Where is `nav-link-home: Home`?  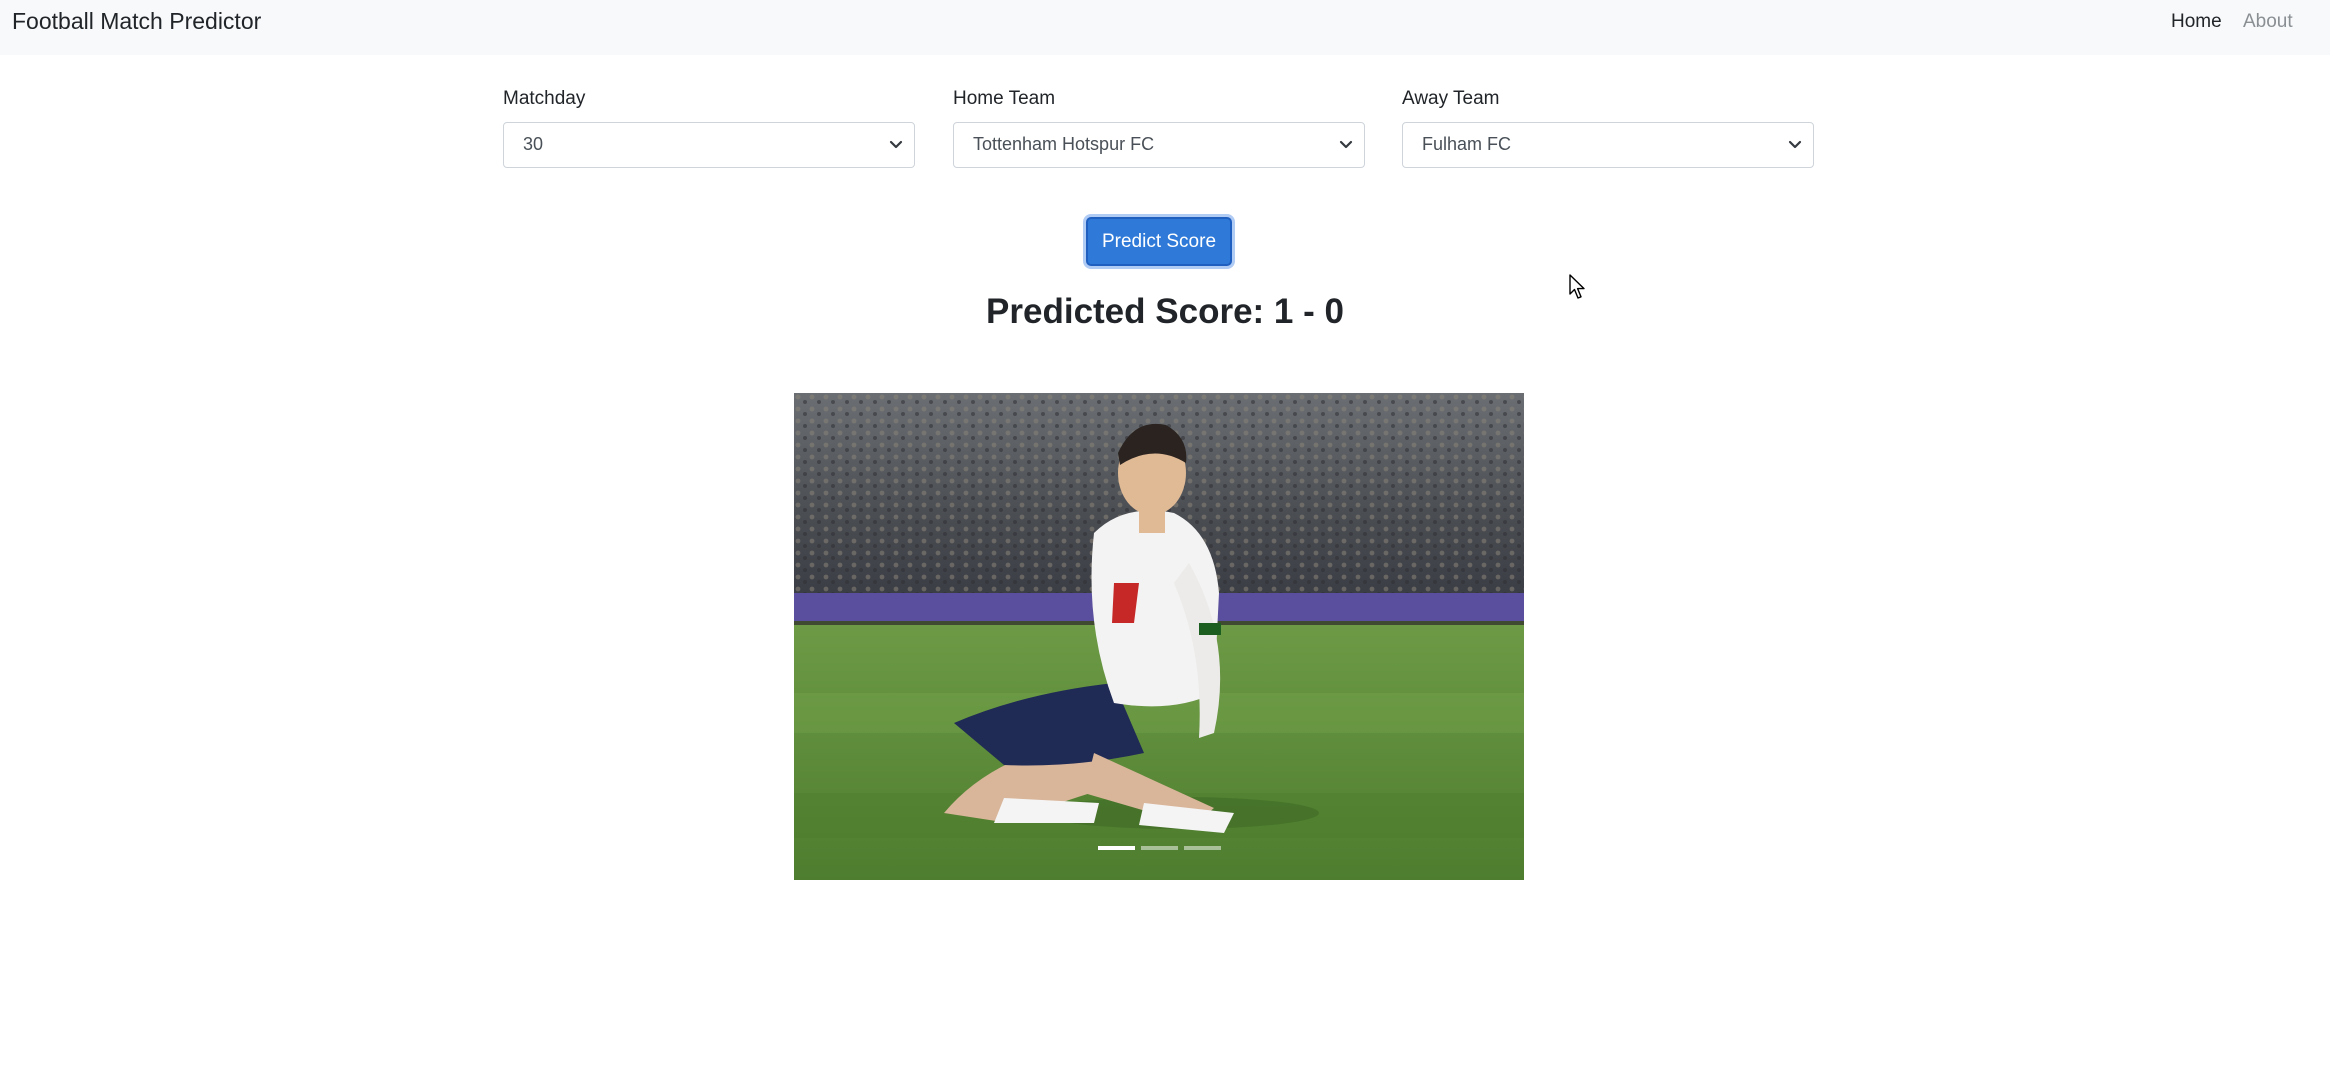
nav-link-home: Home is located at coordinates (2196, 22).